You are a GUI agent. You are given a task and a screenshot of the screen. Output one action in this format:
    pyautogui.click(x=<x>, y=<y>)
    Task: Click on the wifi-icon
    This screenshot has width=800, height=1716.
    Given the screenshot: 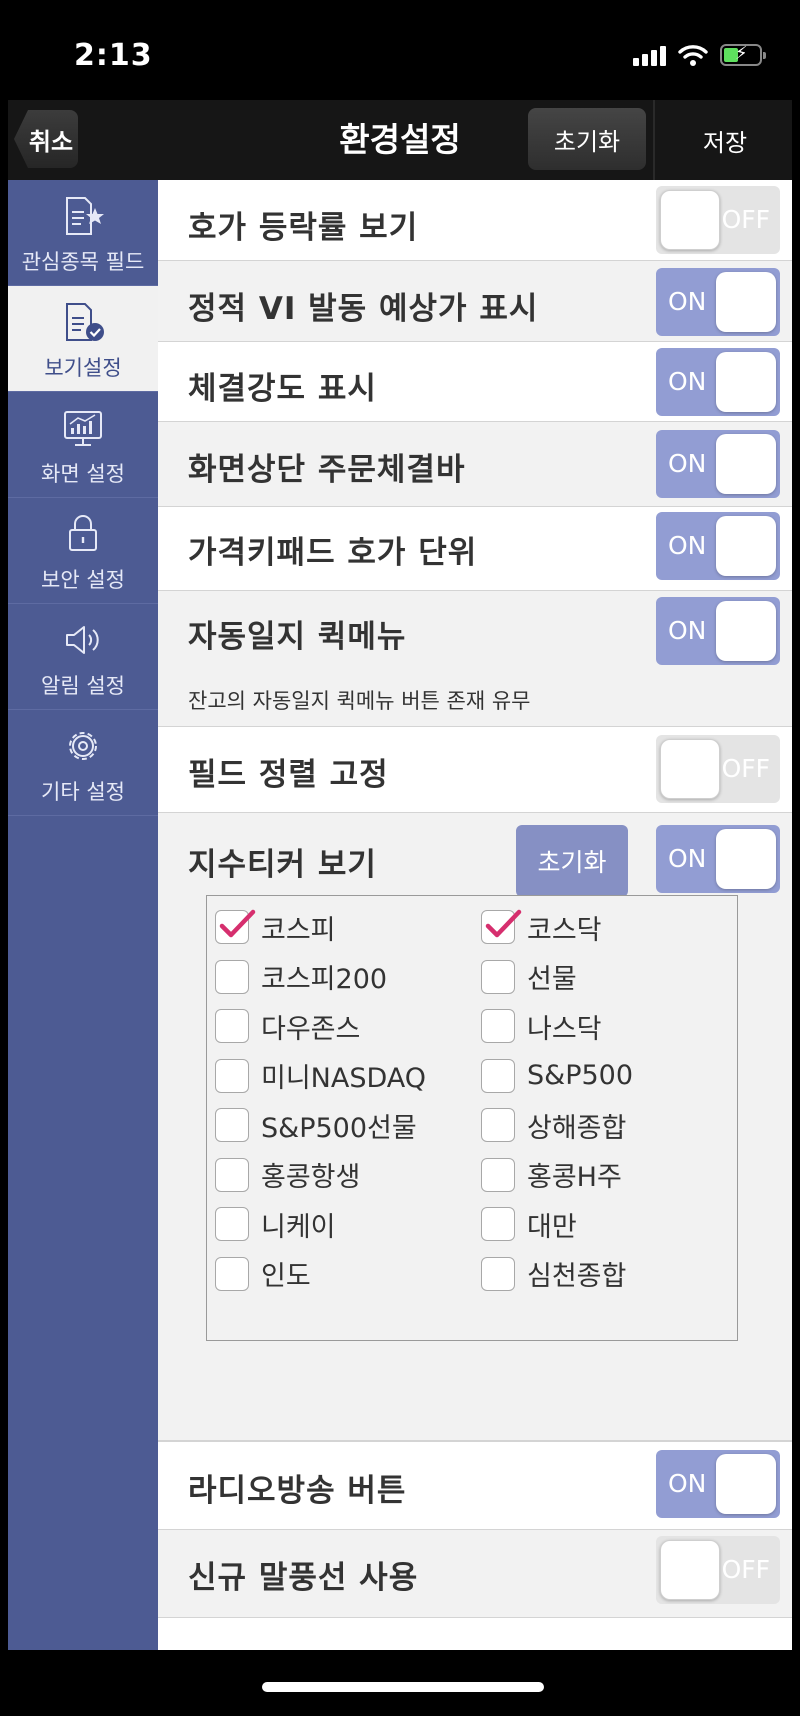 What is the action you would take?
    pyautogui.click(x=693, y=55)
    